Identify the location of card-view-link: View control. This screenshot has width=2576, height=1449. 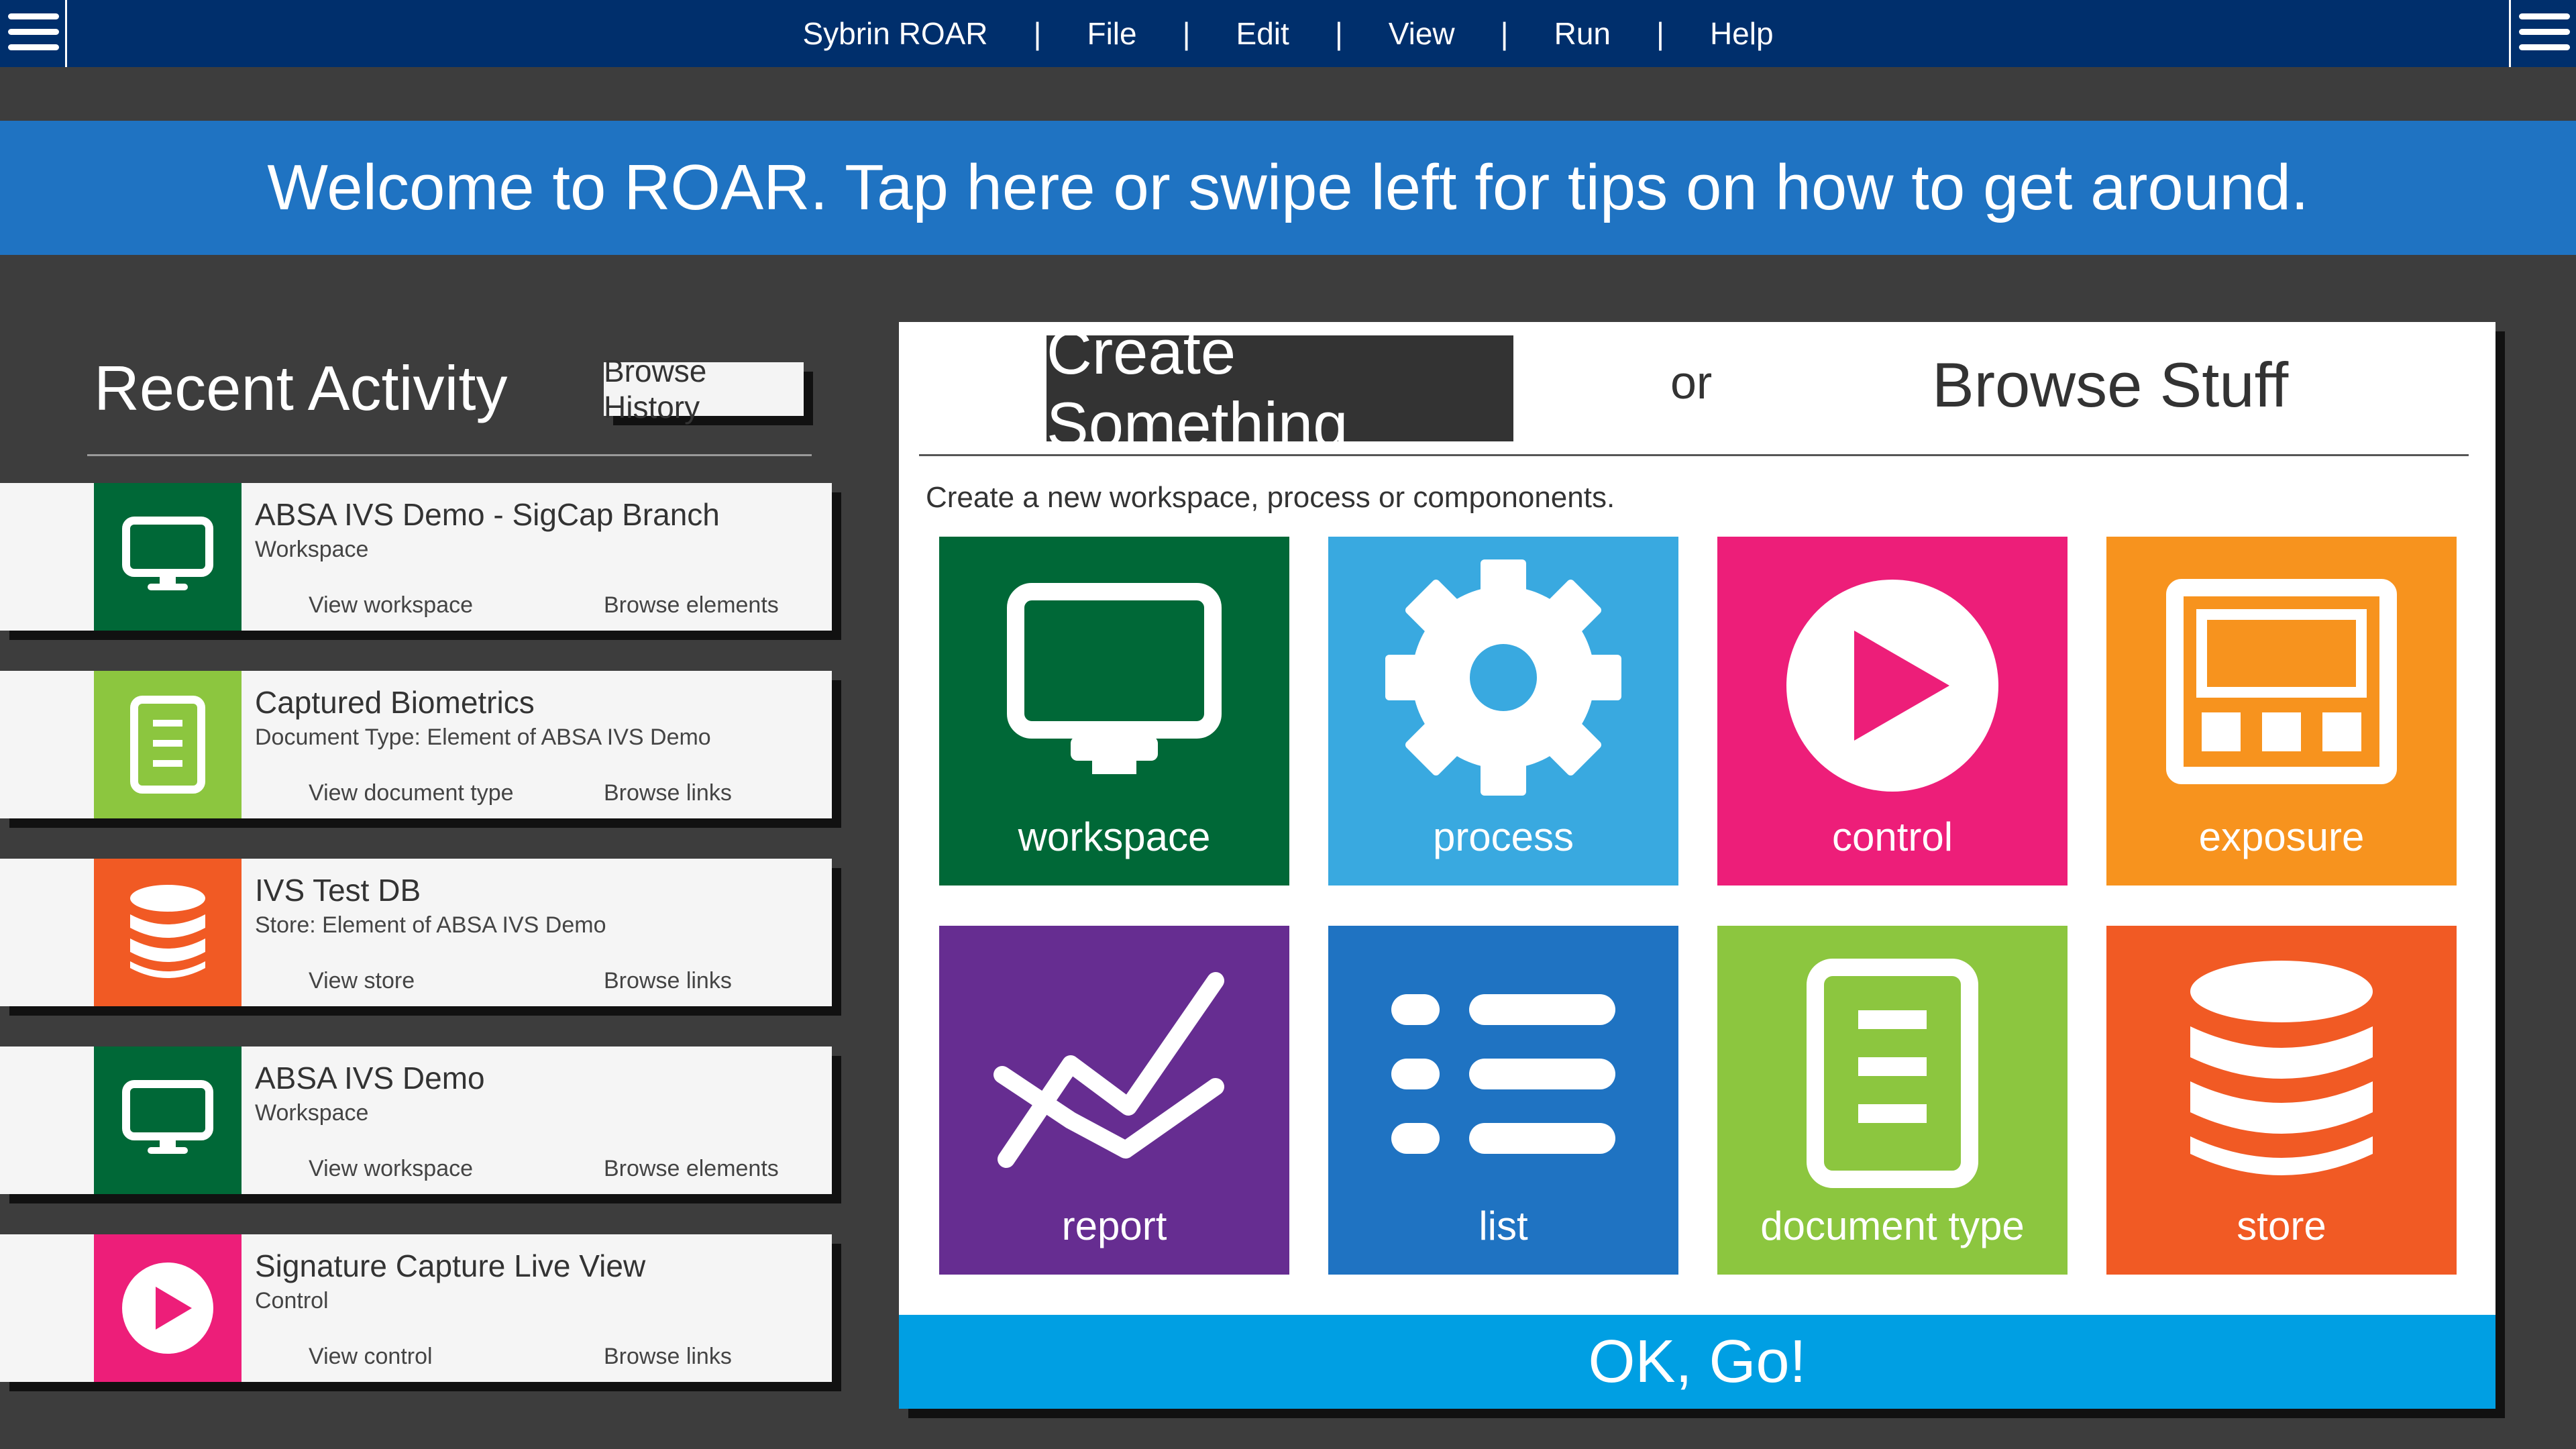
(371, 1357).